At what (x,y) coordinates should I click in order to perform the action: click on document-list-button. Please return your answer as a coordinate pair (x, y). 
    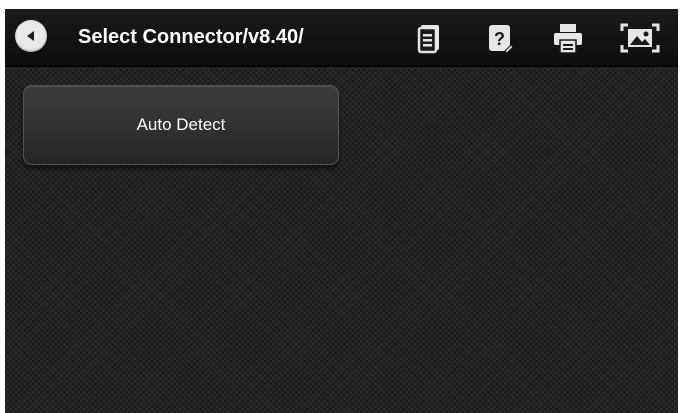
    Looking at the image, I should click on (430, 38).